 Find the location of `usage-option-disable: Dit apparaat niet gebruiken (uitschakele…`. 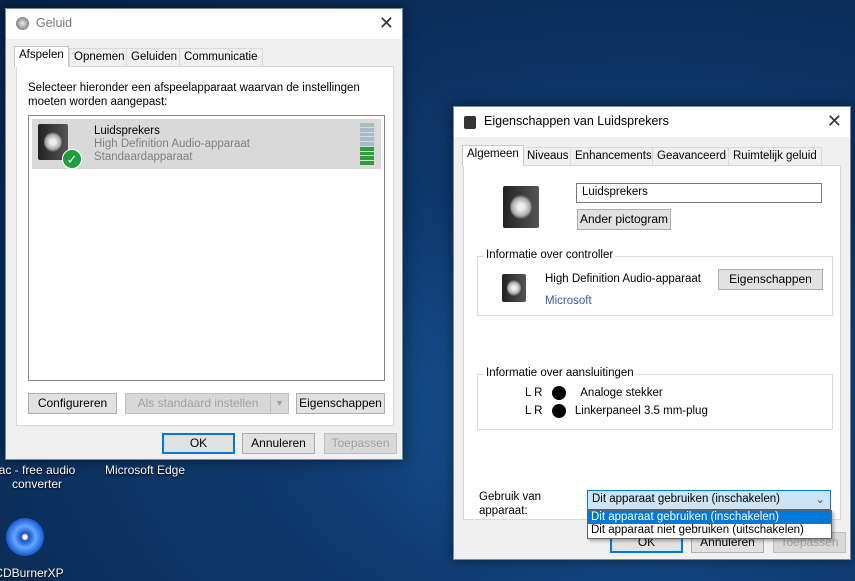

usage-option-disable: Dit apparaat niet gebruiken (uitschakele… is located at coordinates (709, 530).